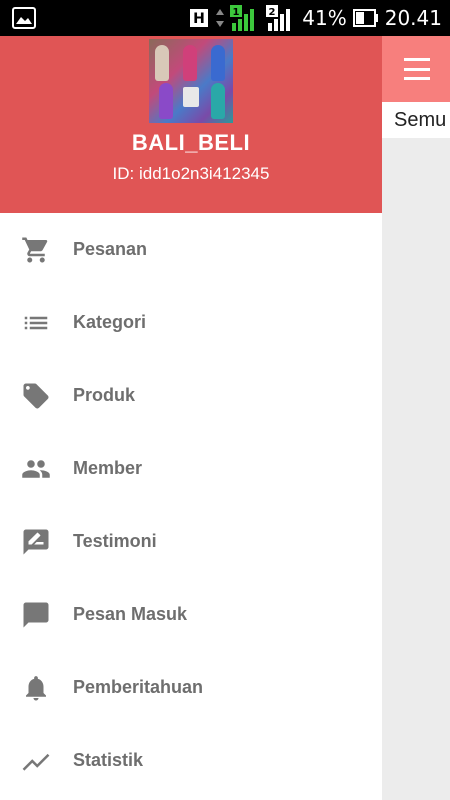 The image size is (450, 800). What do you see at coordinates (108, 468) in the screenshot?
I see `menu-label: Member` at bounding box center [108, 468].